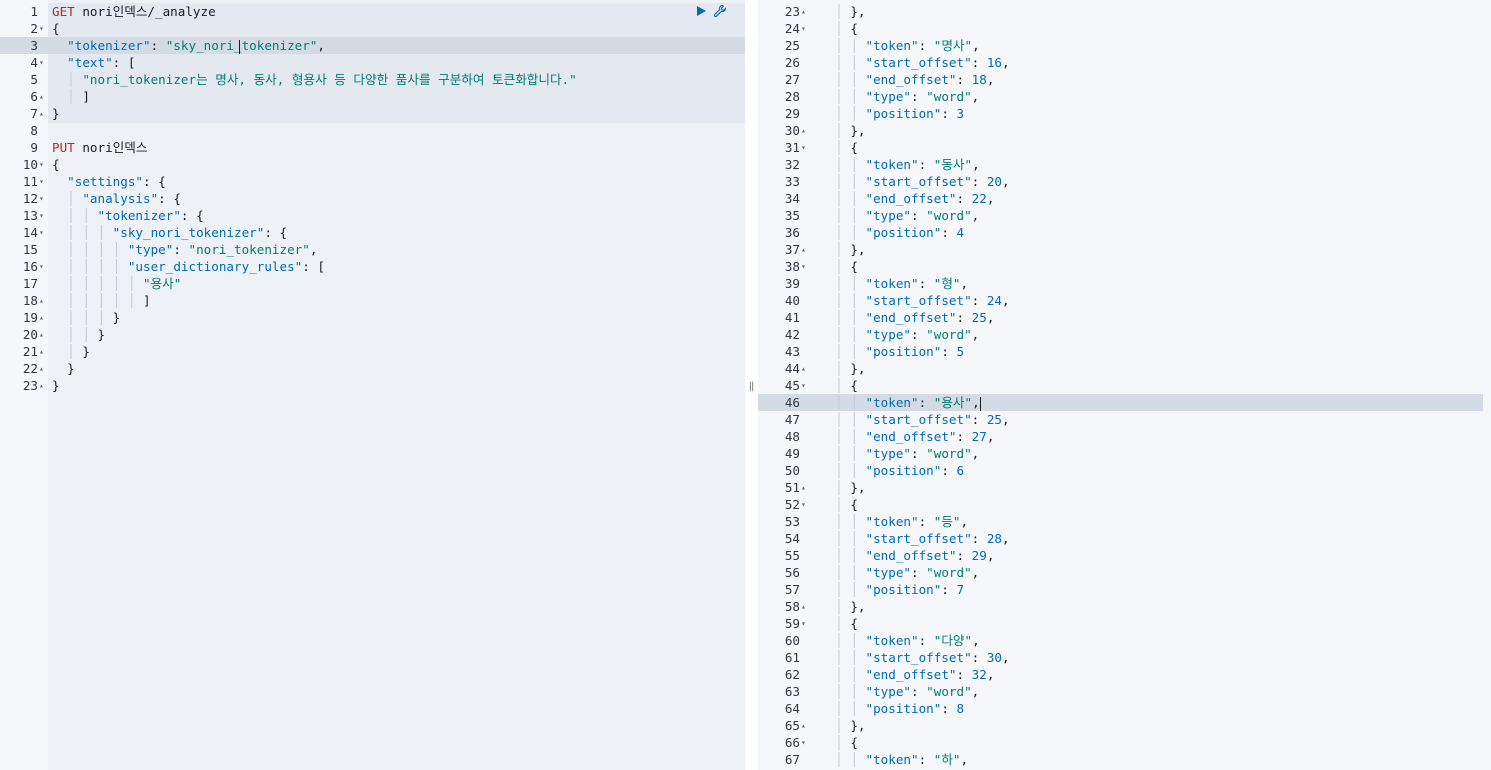  What do you see at coordinates (1124, 759) in the screenshot?
I see `response-code-line: 67 │ │ "token": "하",` at bounding box center [1124, 759].